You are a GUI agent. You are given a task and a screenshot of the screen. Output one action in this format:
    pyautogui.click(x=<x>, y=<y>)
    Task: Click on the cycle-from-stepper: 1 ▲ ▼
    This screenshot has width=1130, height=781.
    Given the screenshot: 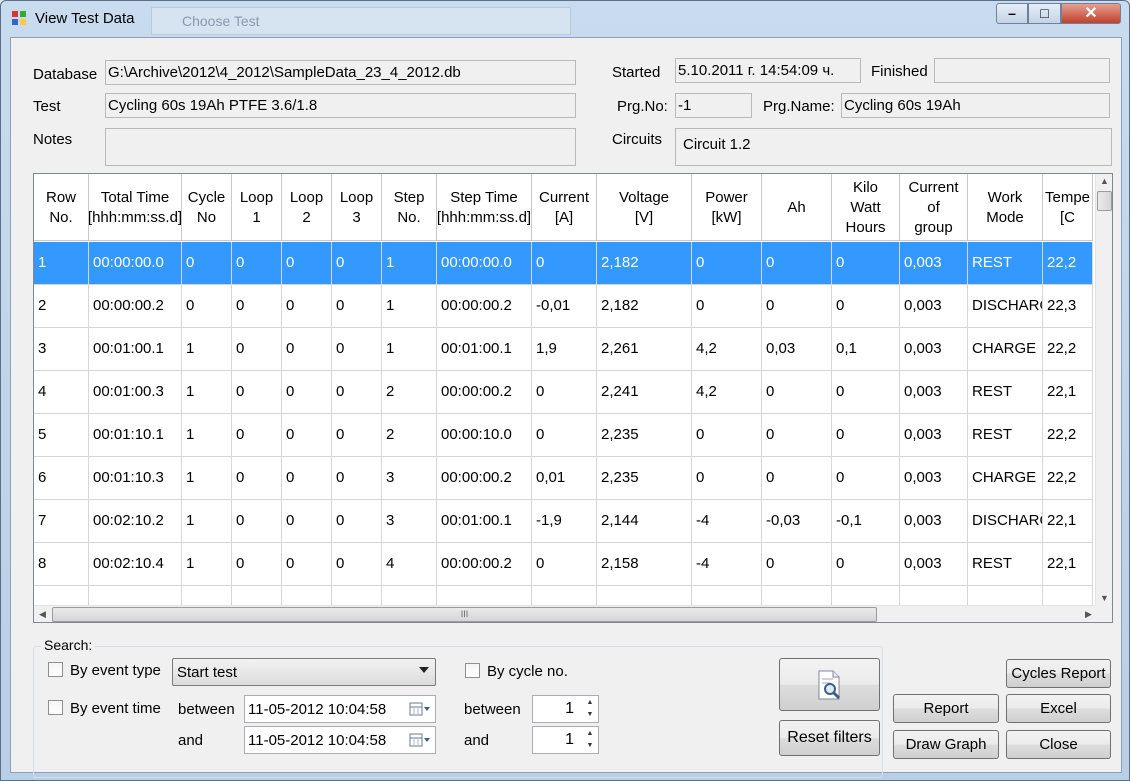 What is the action you would take?
    pyautogui.click(x=565, y=709)
    